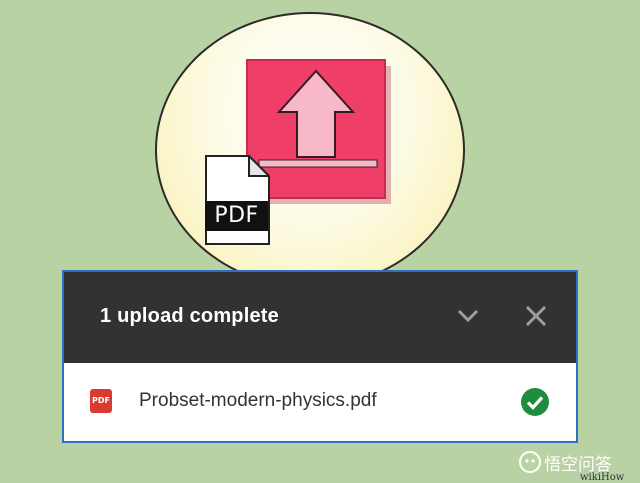 The width and height of the screenshot is (640, 483). I want to click on pdf-document-icon: PDF, so click(237, 200).